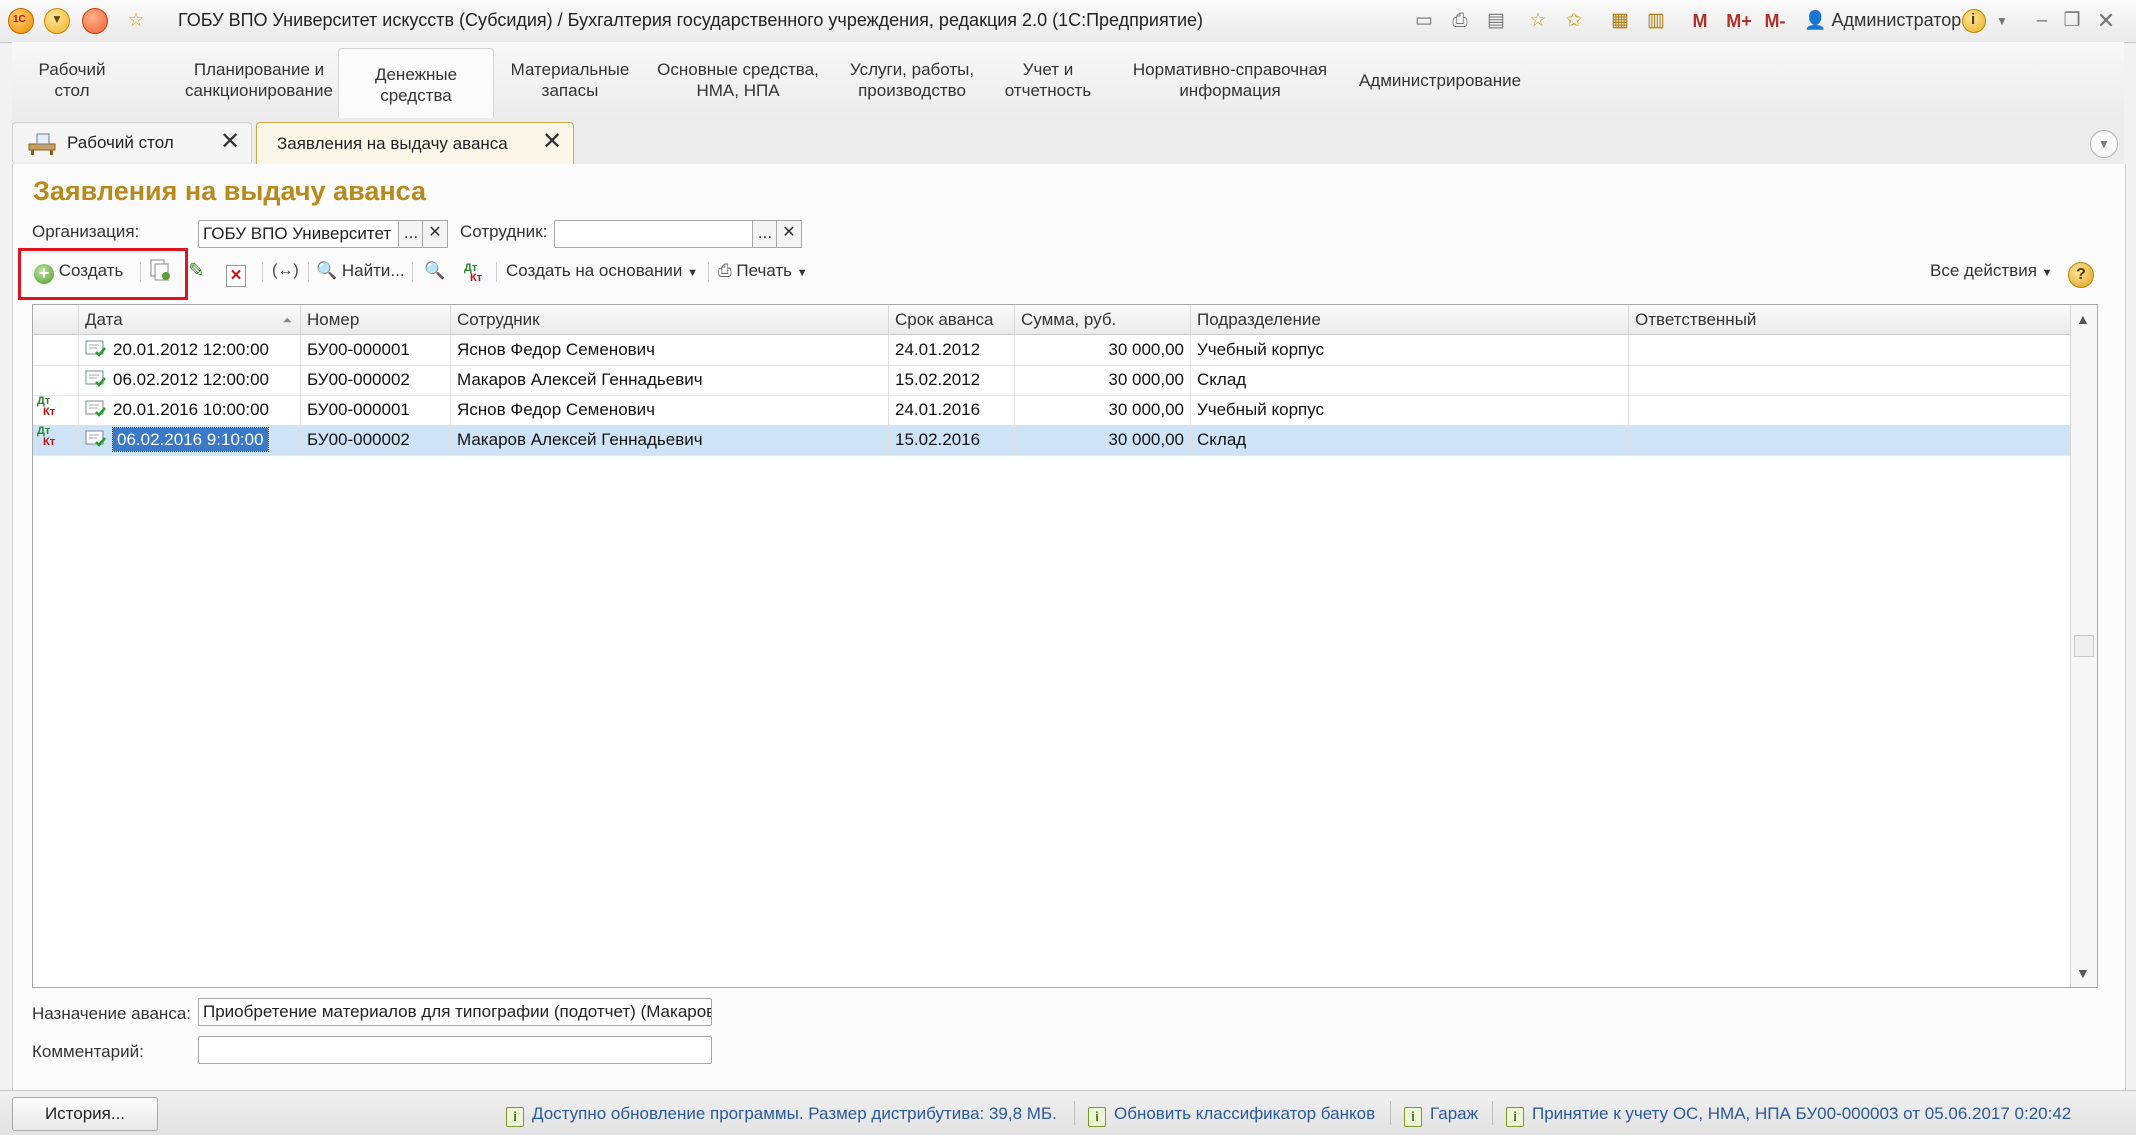 This screenshot has width=2136, height=1135. Describe the element at coordinates (140, 272) in the screenshot. I see `toolbar-separator` at that location.